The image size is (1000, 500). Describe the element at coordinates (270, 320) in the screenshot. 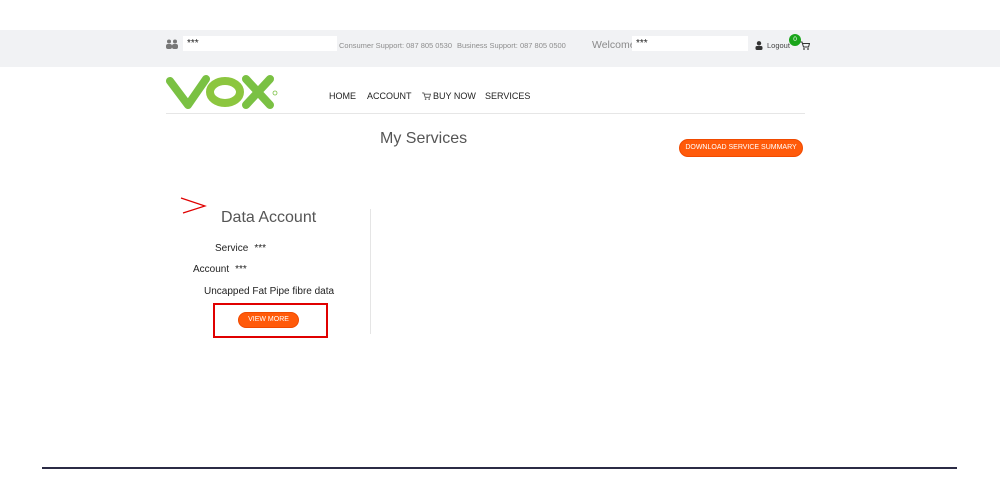

I see `highlight-annotation-box` at that location.